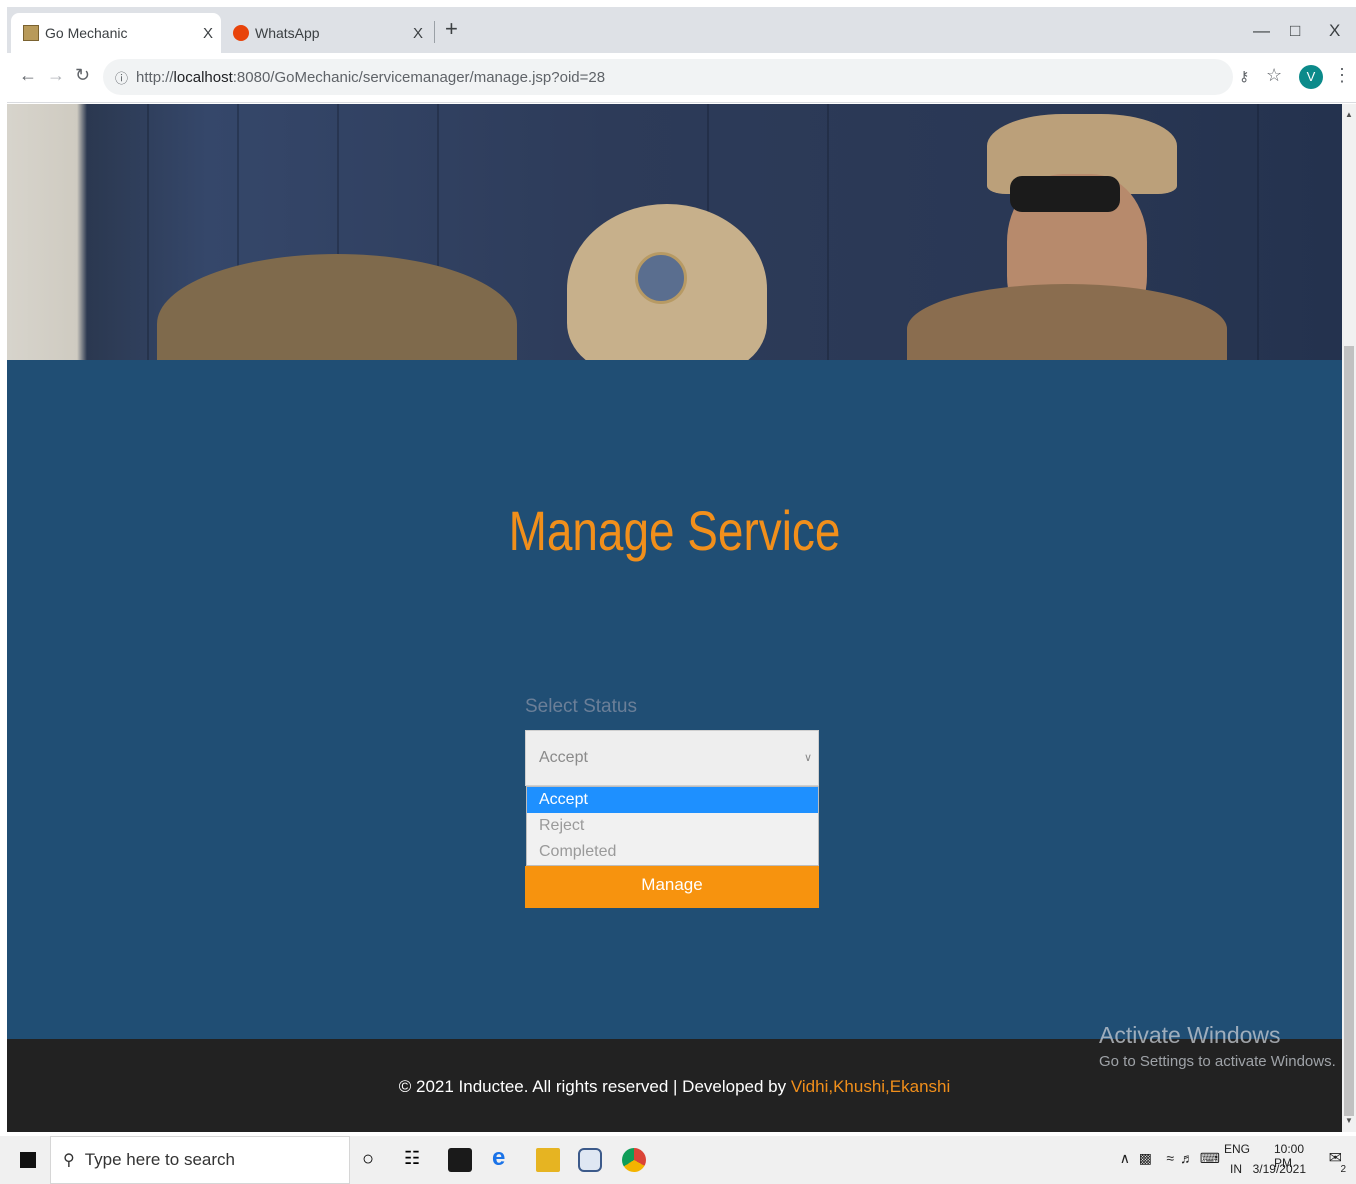 The image size is (1356, 1184). I want to click on windows-start-icon, so click(28, 1160).